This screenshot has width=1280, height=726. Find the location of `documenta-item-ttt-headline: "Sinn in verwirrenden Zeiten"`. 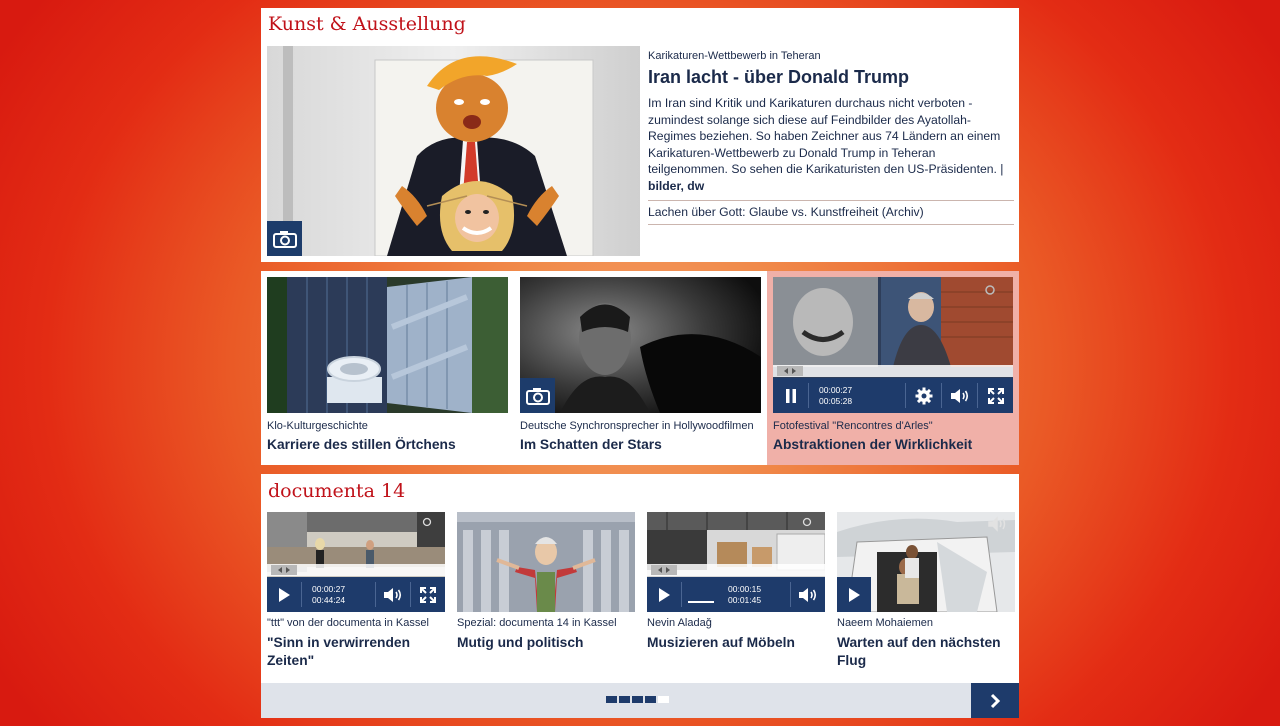

documenta-item-ttt-headline: "Sinn in verwirrenden Zeiten" is located at coordinates (356, 652).